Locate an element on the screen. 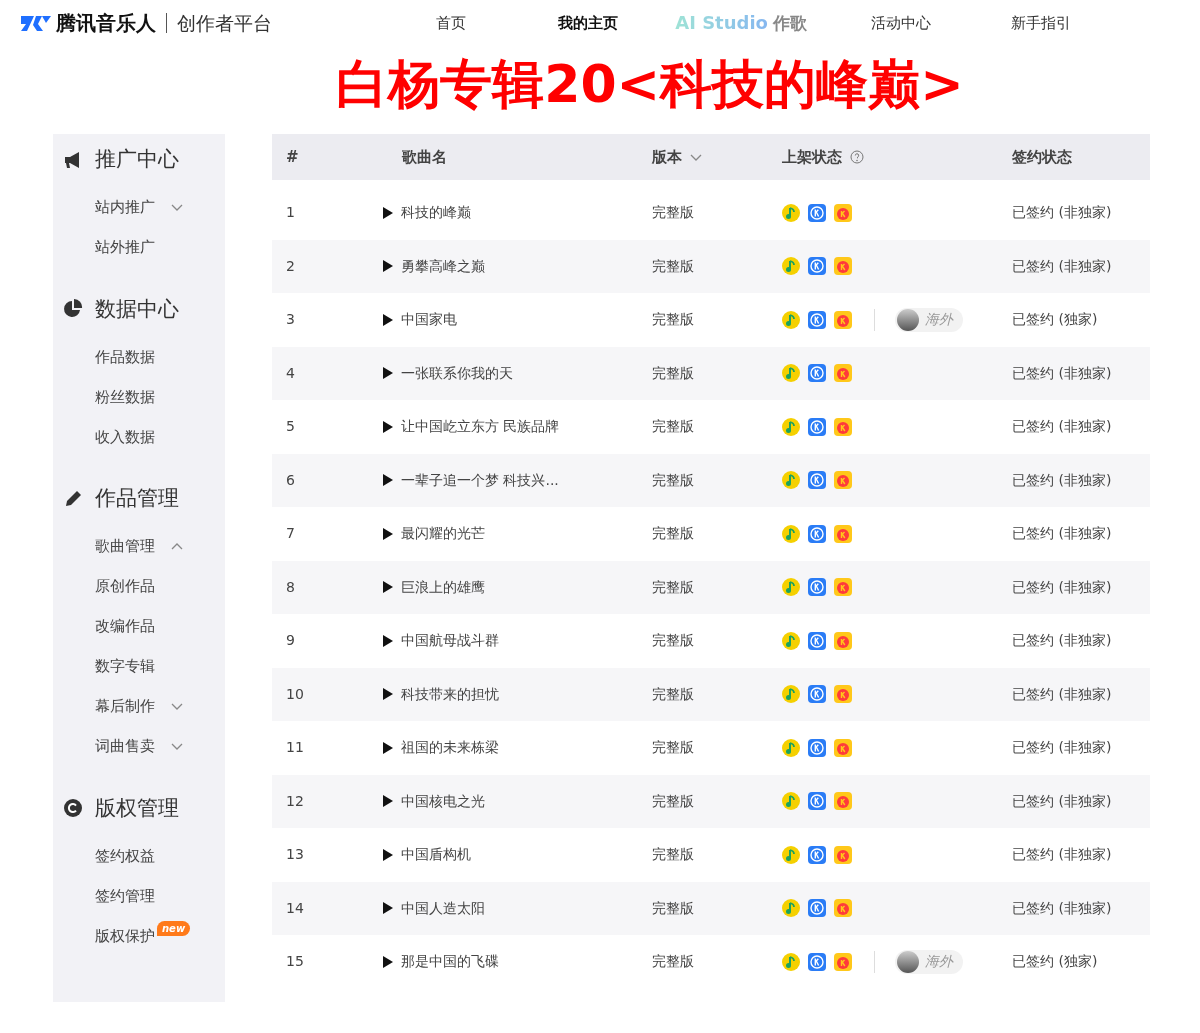  sidebar-item: 签约管理 is located at coordinates (144, 896).